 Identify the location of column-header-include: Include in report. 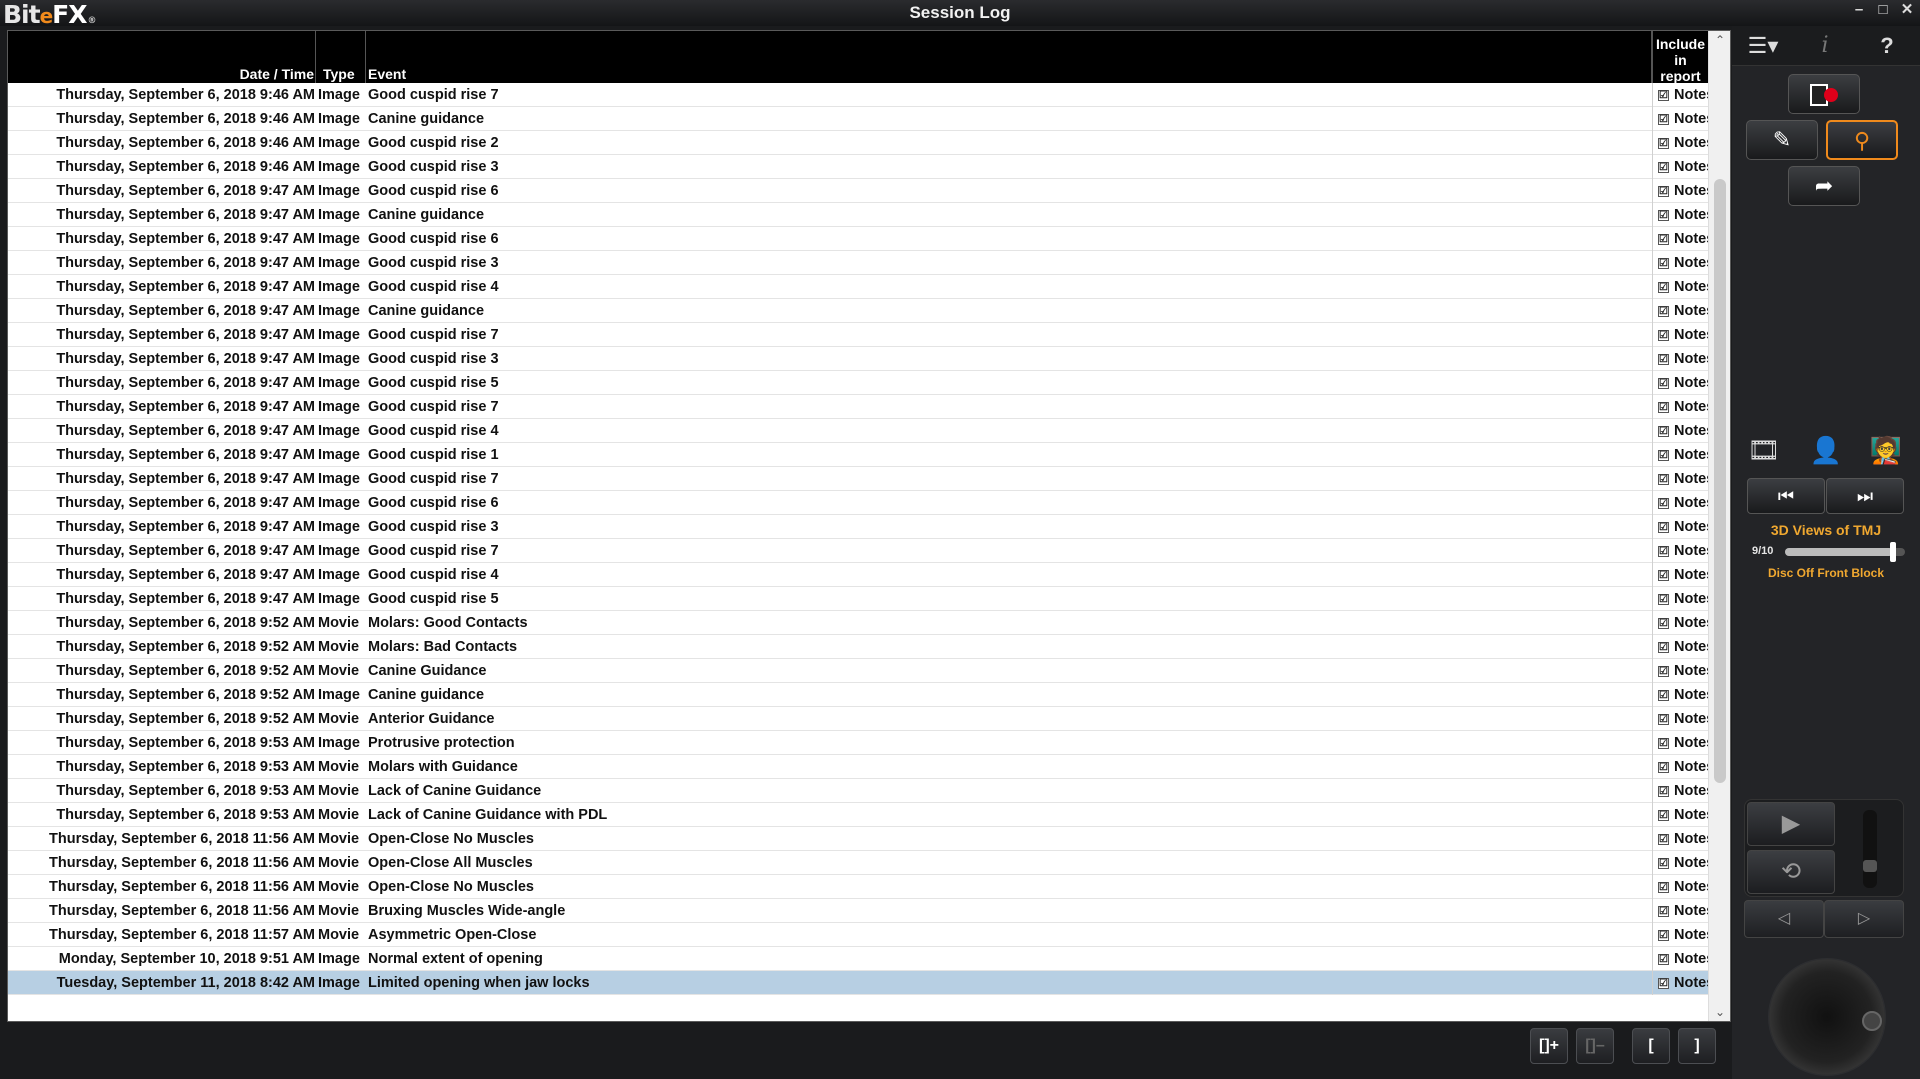
(1680, 57).